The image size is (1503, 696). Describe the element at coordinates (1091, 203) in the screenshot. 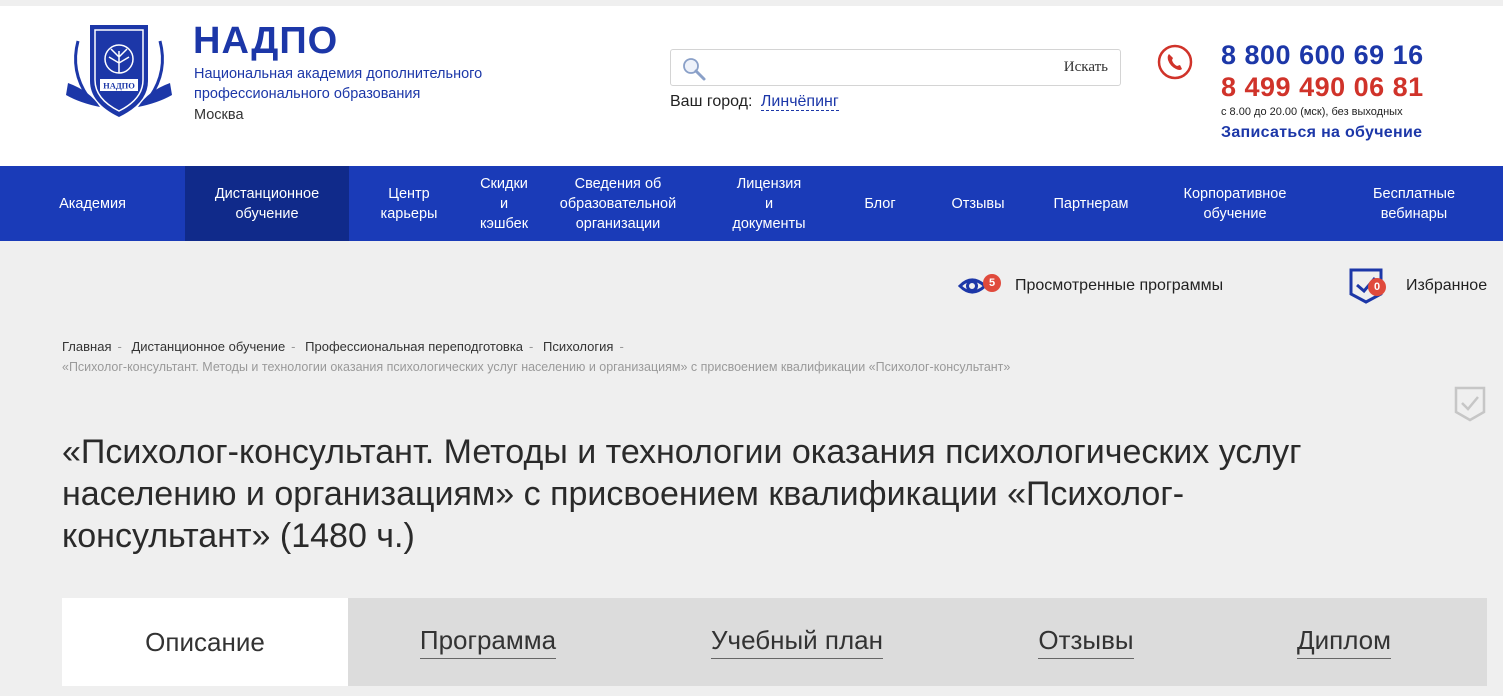

I see `nav-item-partners: Партнерам` at that location.